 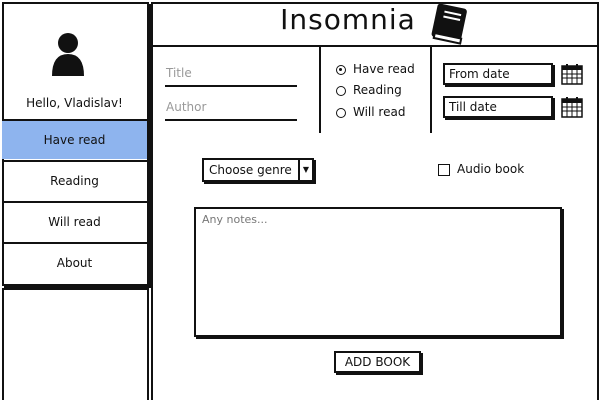 What do you see at coordinates (341, 113) in the screenshot?
I see `radio-will-read` at bounding box center [341, 113].